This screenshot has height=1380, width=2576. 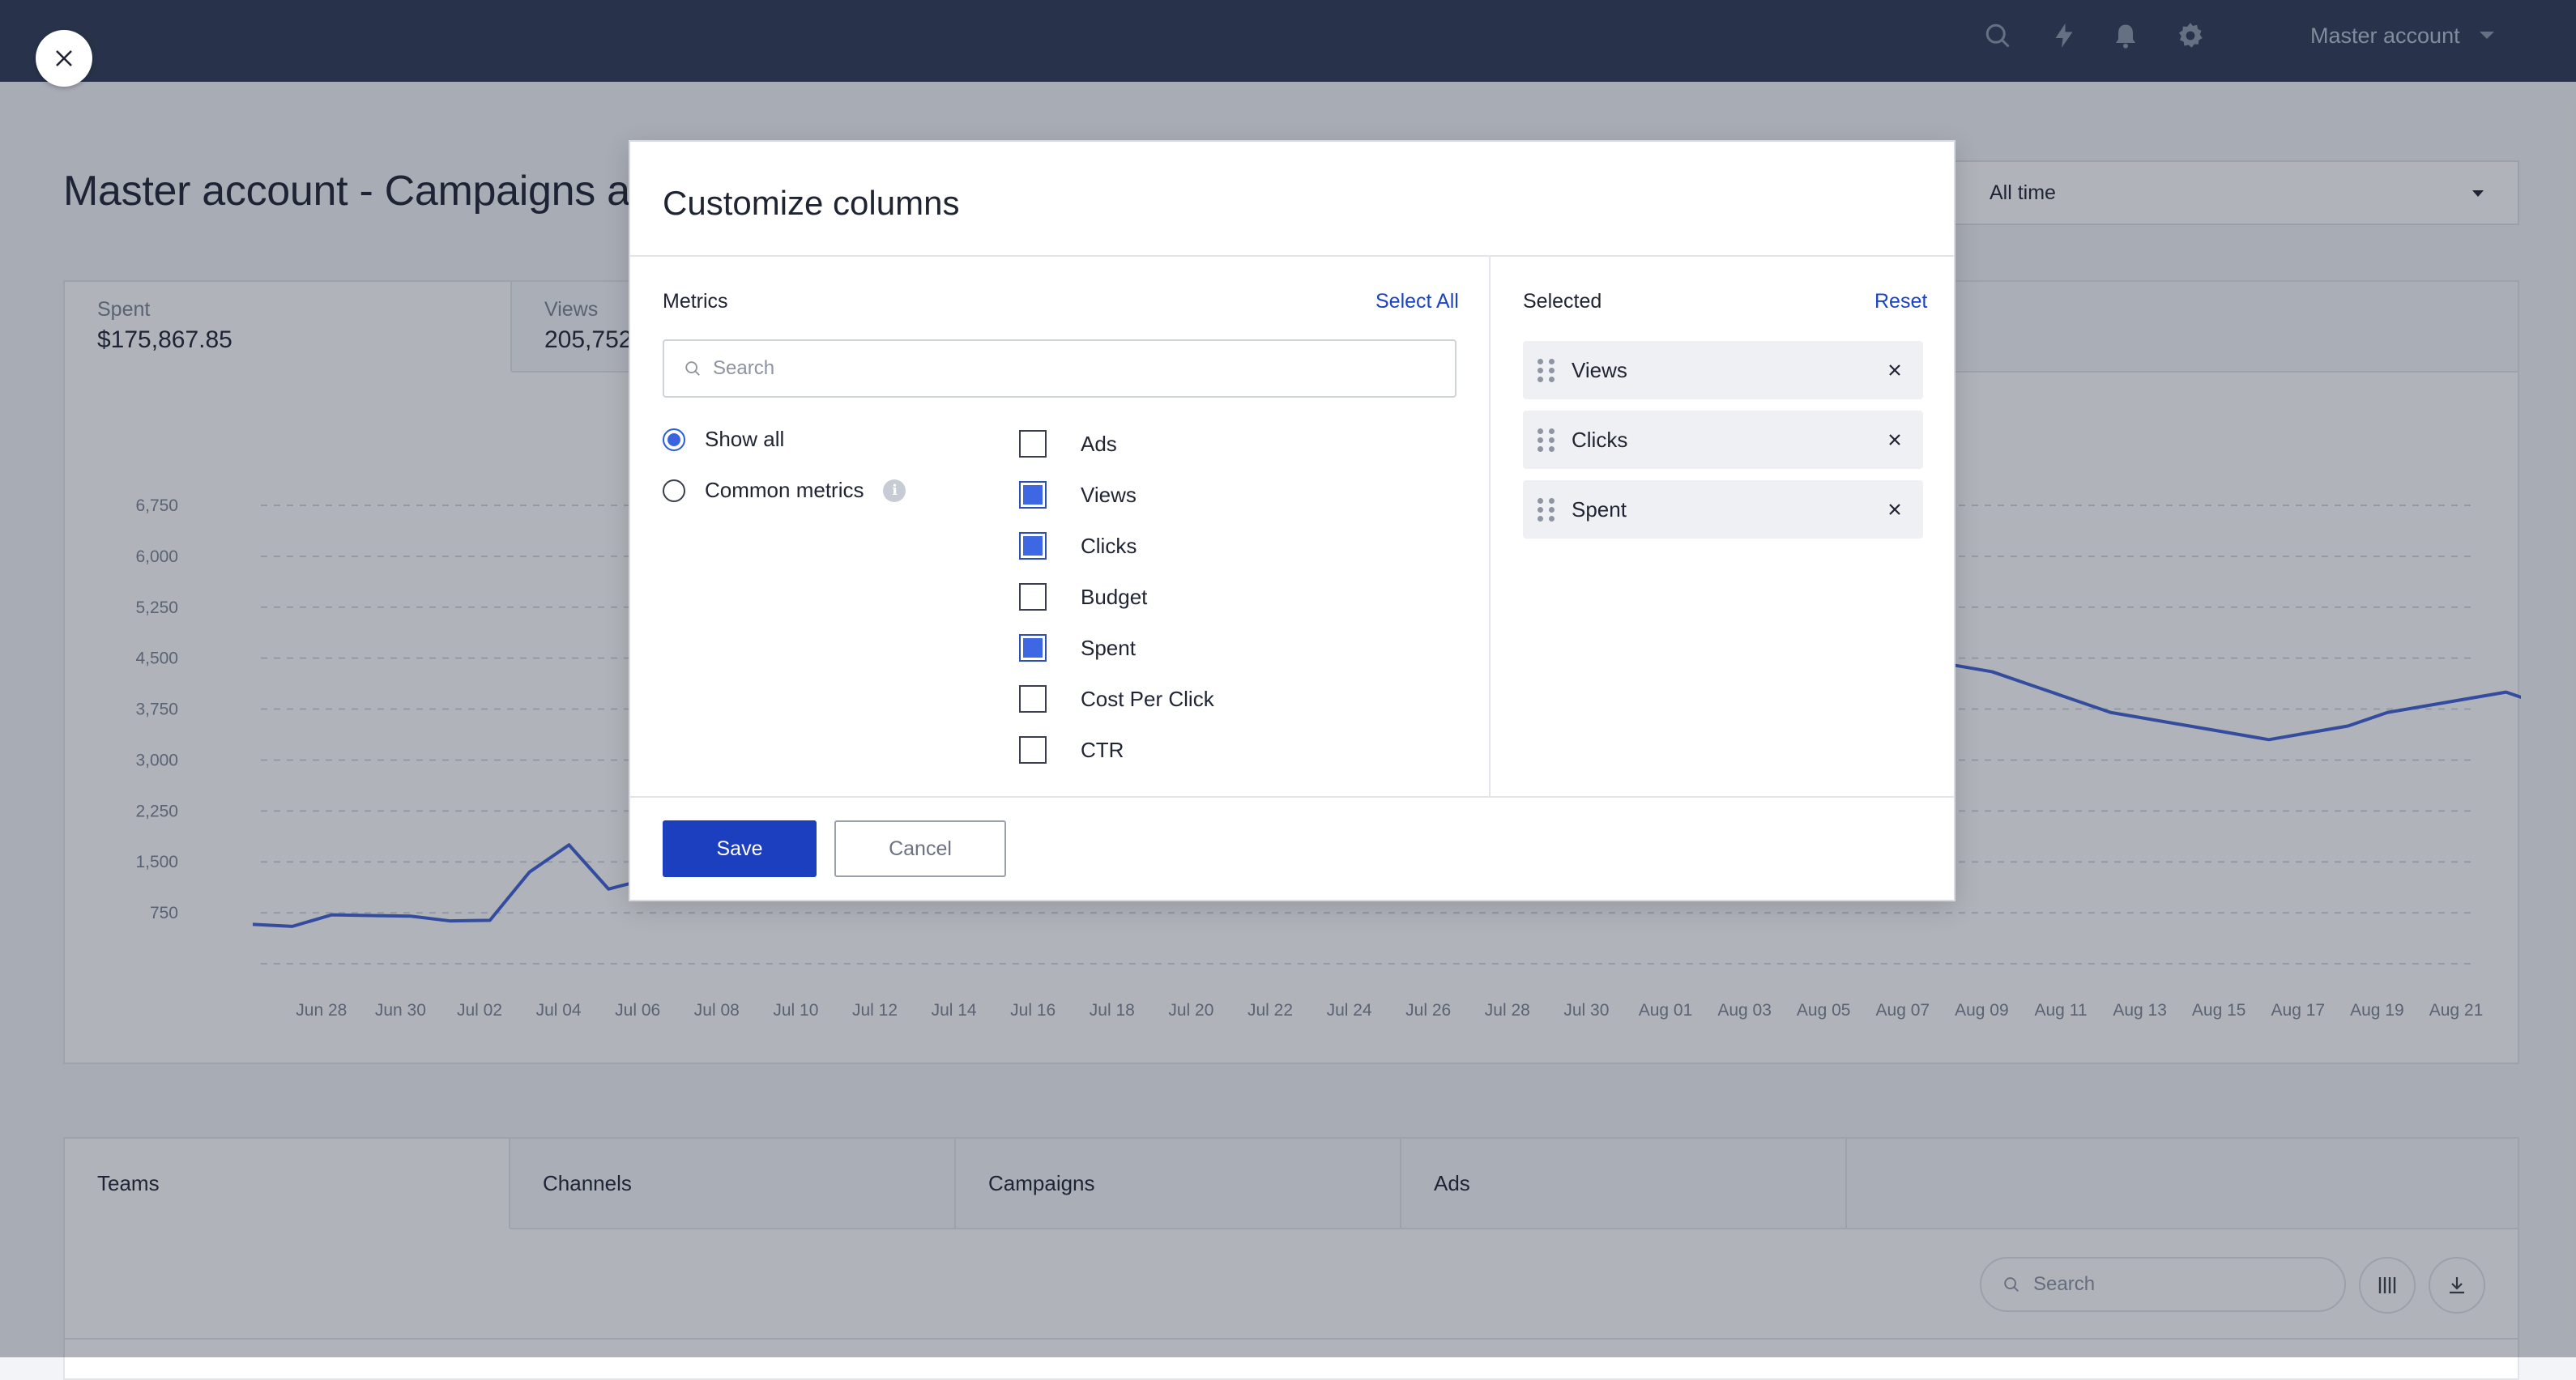 I want to click on metric-label: Spent, so click(x=1108, y=647).